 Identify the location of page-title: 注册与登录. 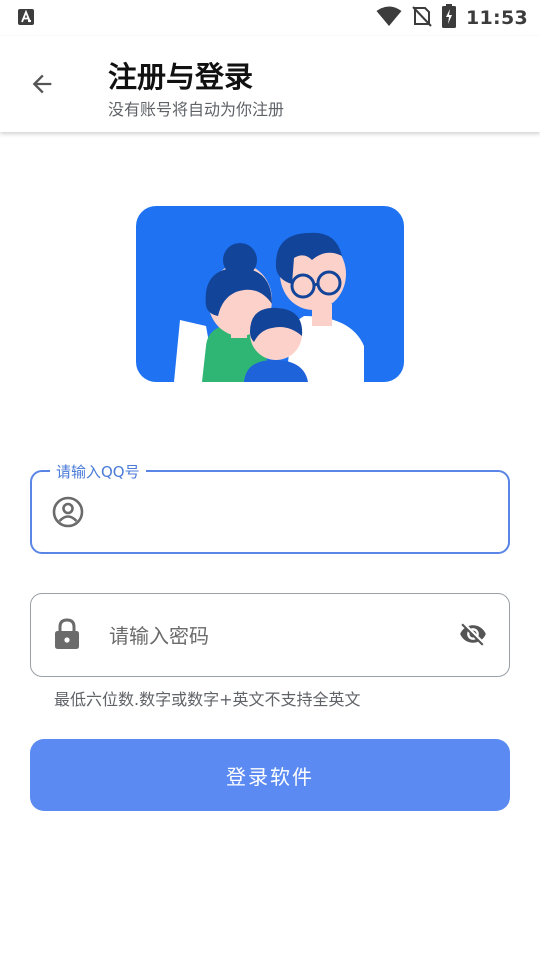
(181, 77).